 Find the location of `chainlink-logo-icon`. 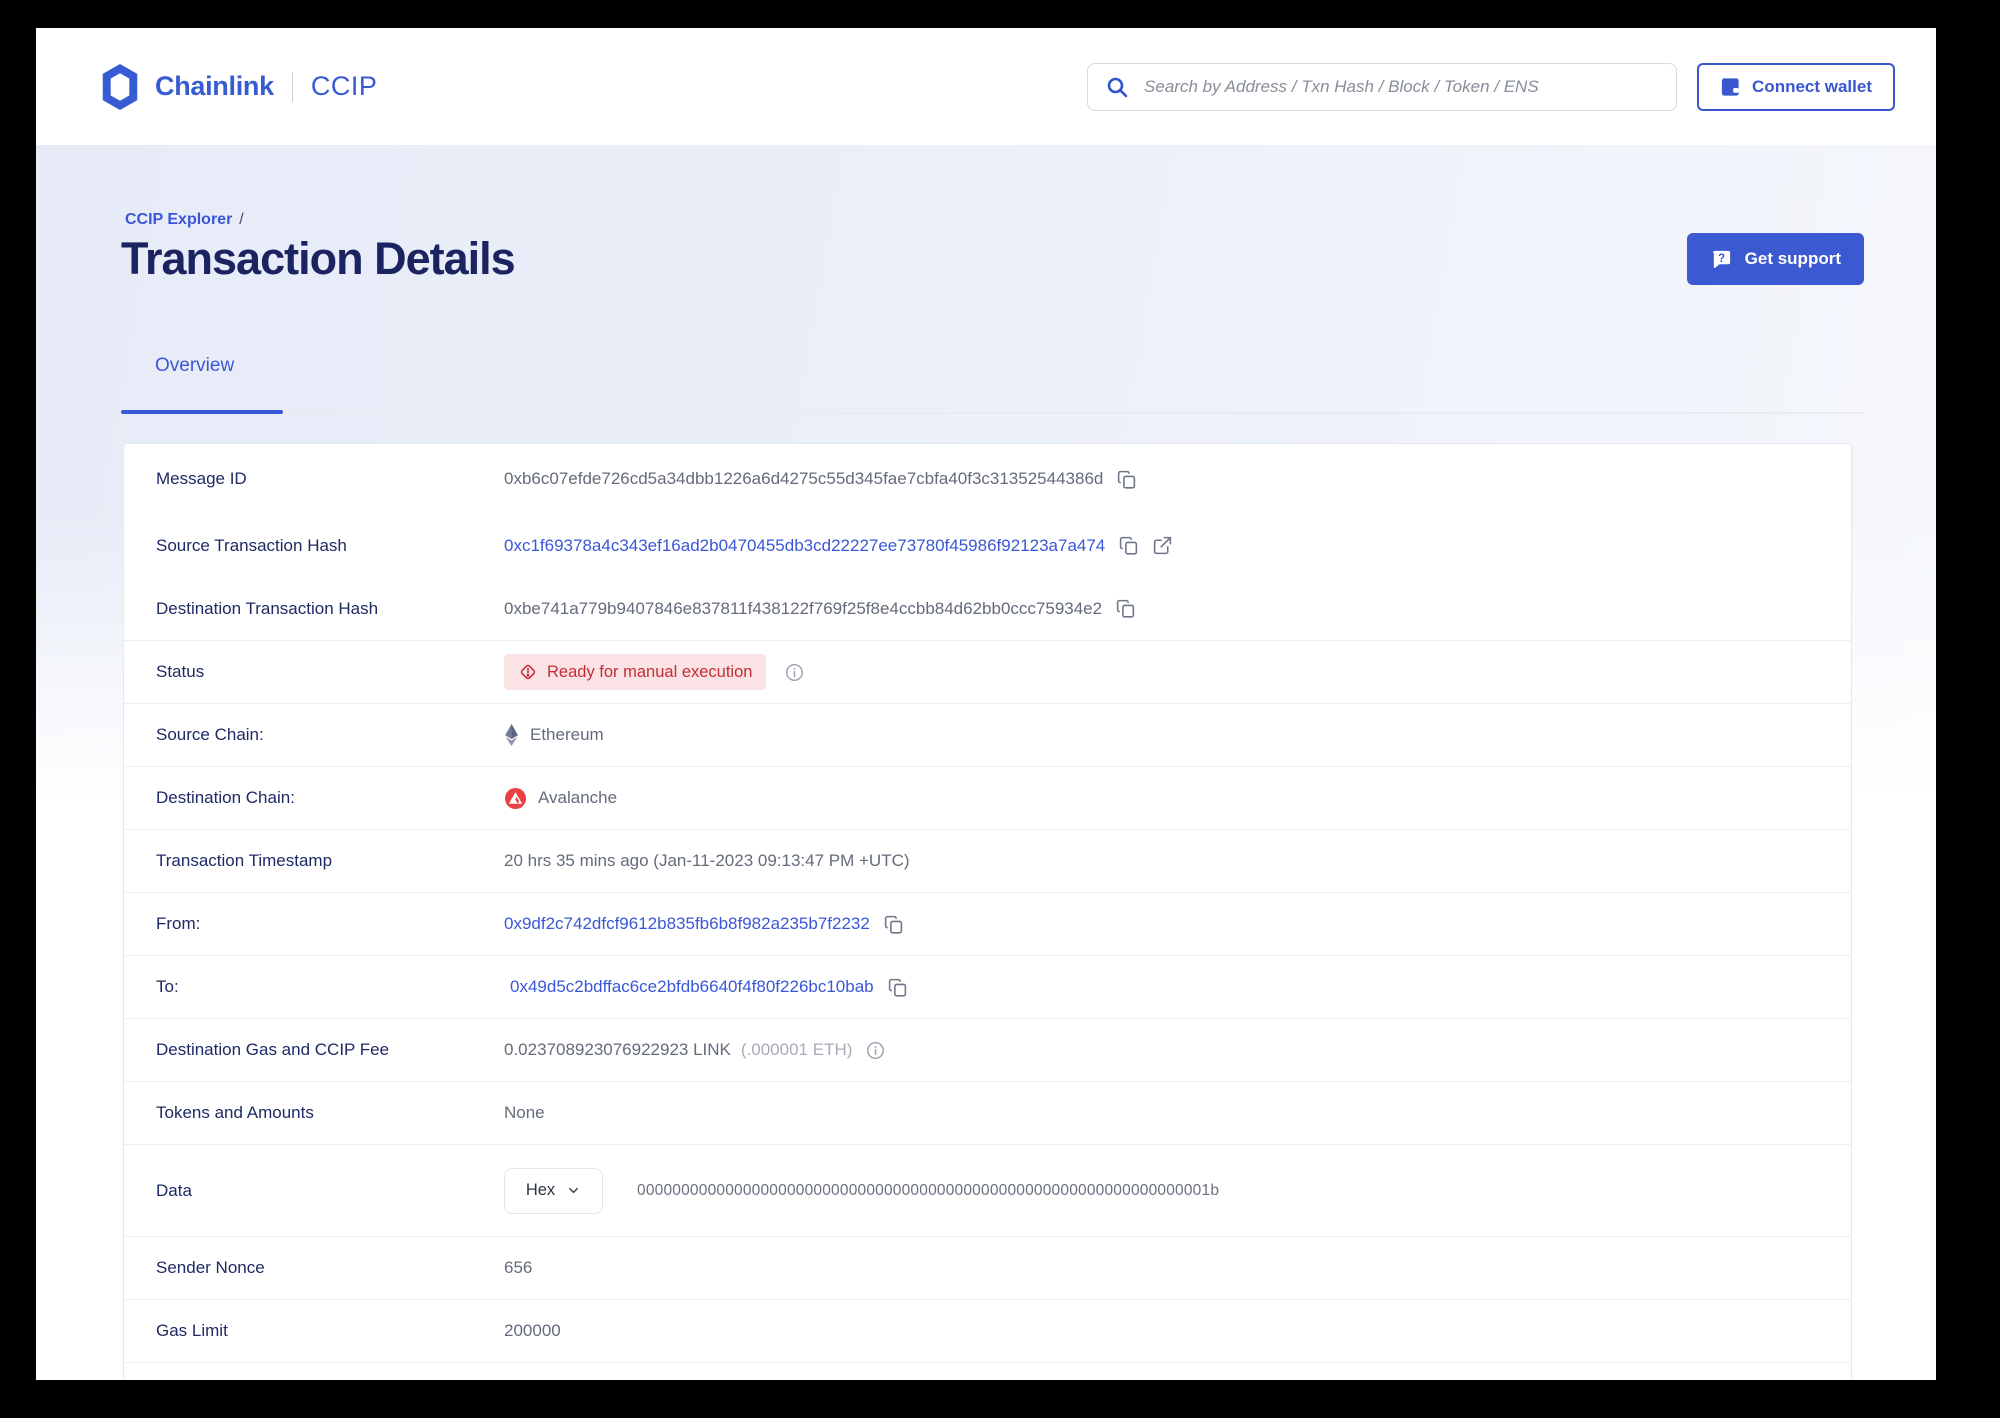

chainlink-logo-icon is located at coordinates (120, 86).